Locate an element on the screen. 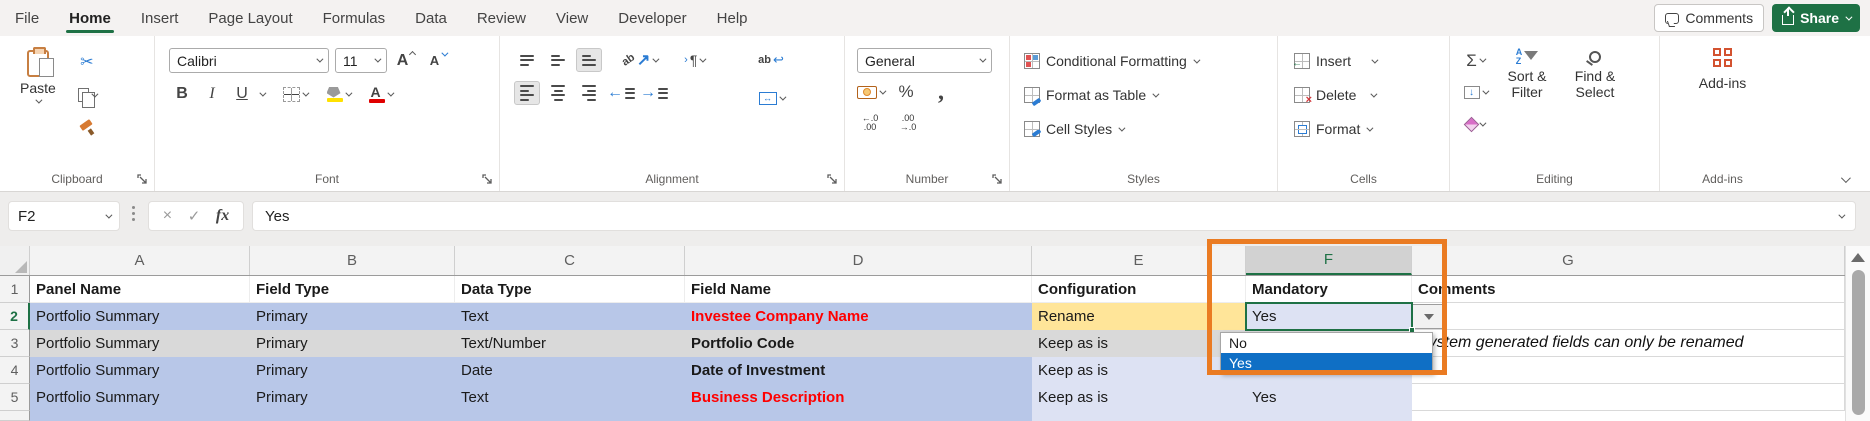 Image resolution: width=1870 pixels, height=421 pixels. cell-dropdown-arrow-button is located at coordinates (1429, 316).